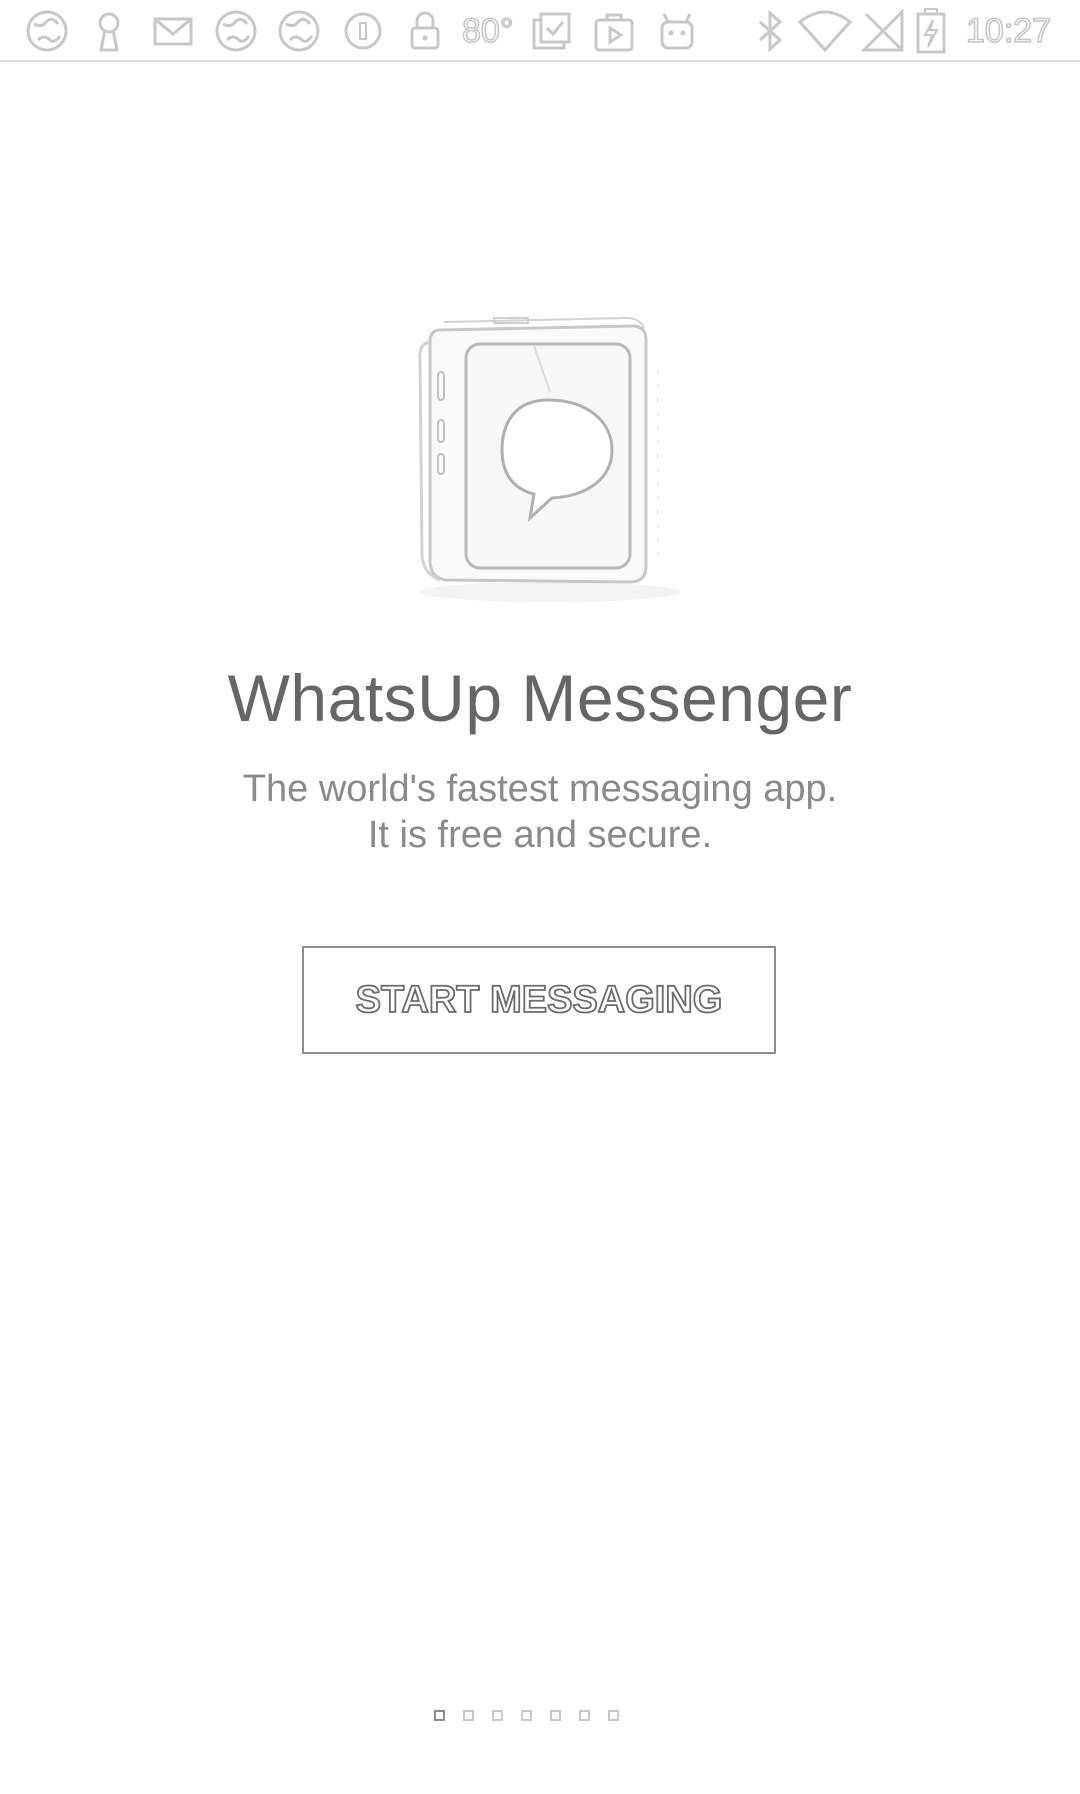  I want to click on wifi-icon, so click(825, 31).